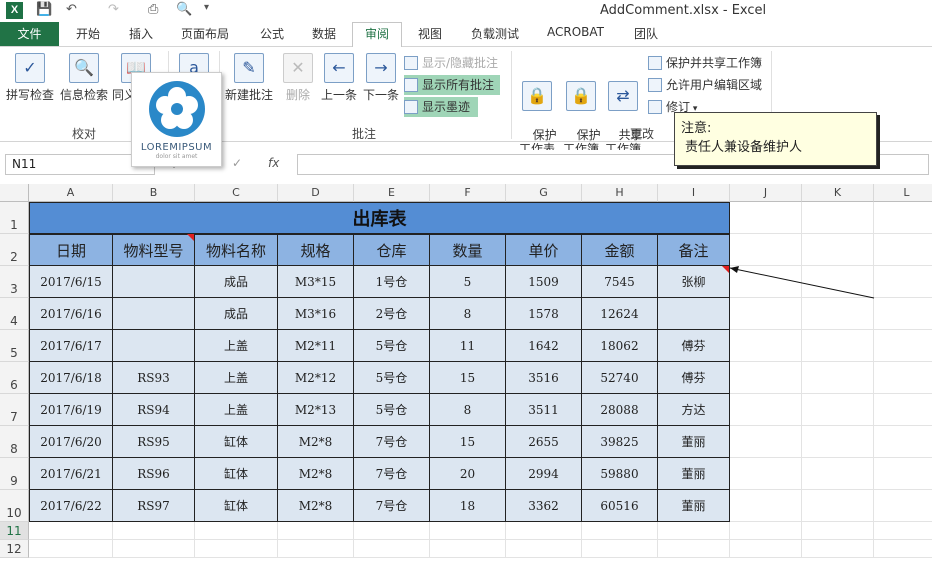  I want to click on data-cell: RS95, so click(154, 442).